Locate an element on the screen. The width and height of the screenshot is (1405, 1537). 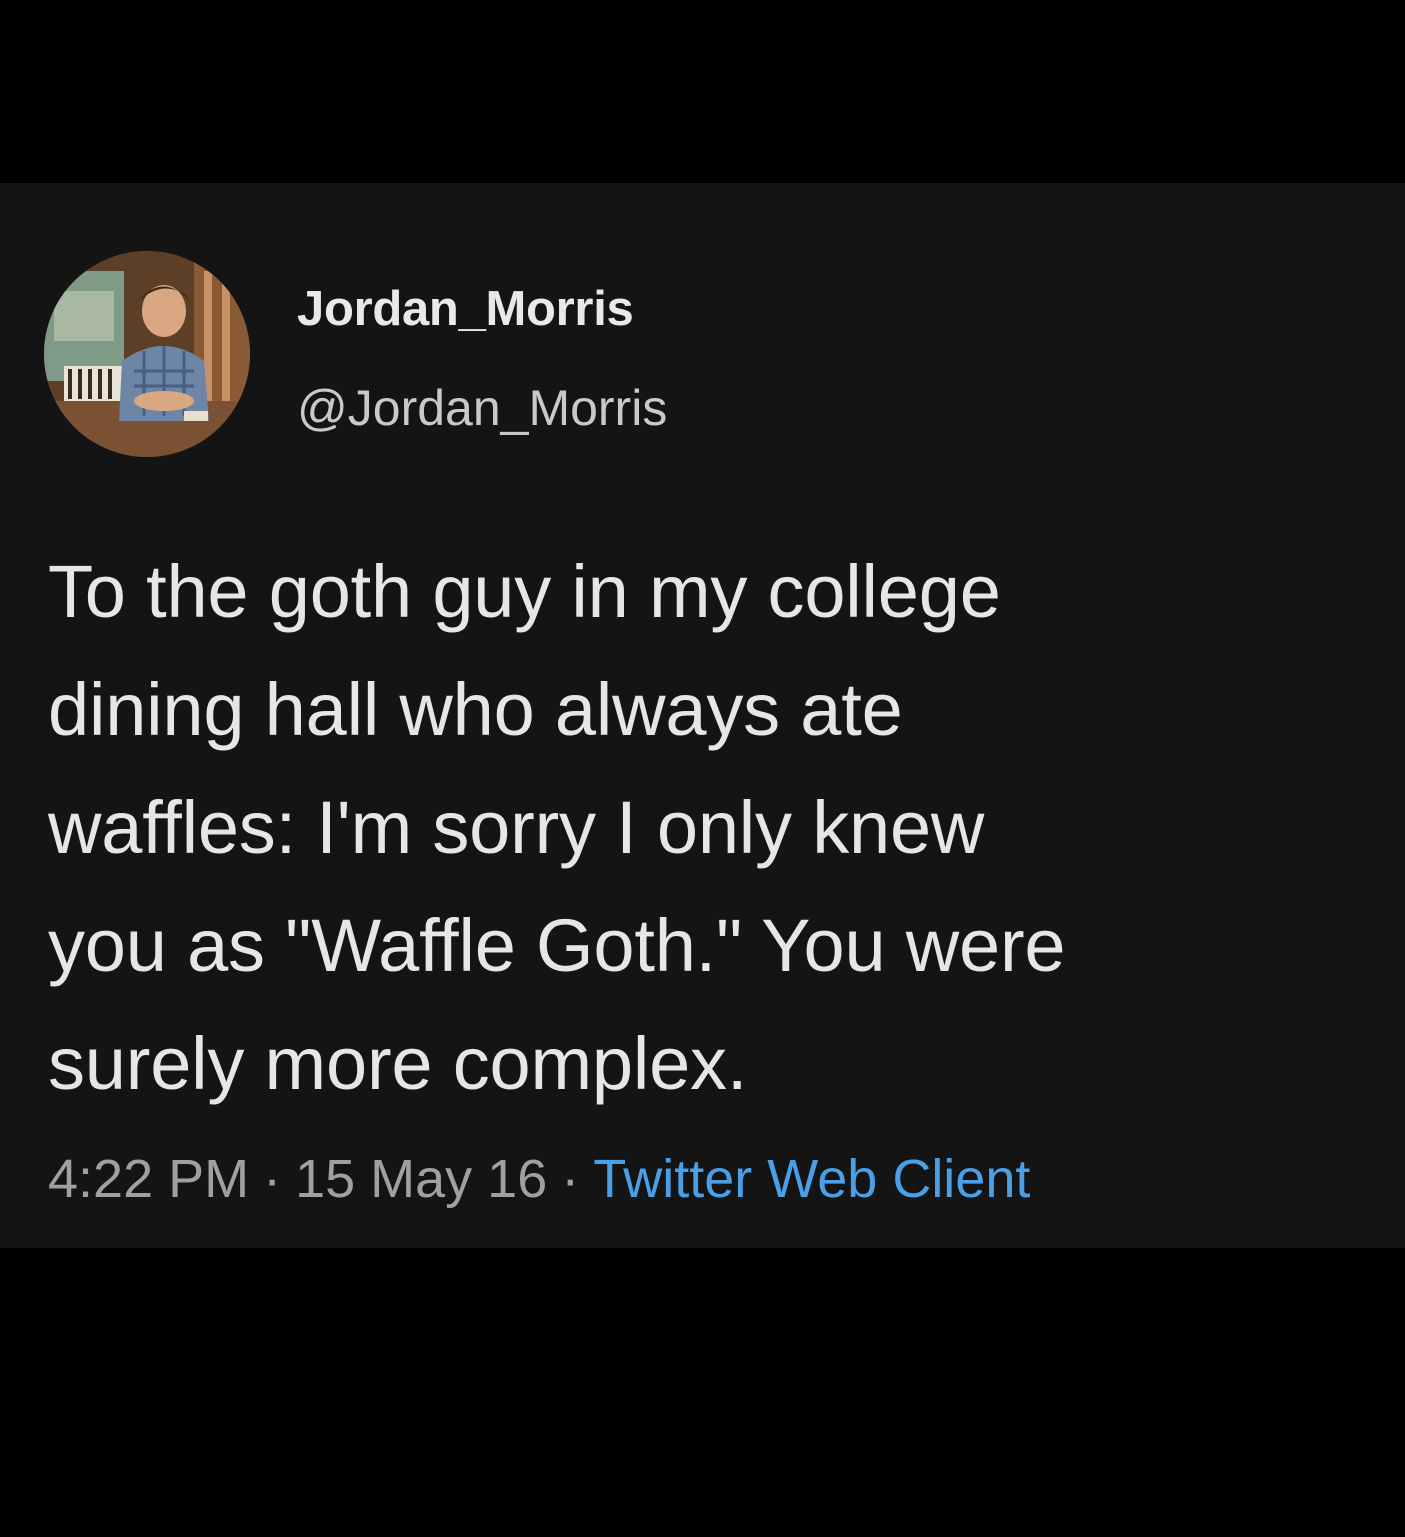
avatar is located at coordinates (147, 354).